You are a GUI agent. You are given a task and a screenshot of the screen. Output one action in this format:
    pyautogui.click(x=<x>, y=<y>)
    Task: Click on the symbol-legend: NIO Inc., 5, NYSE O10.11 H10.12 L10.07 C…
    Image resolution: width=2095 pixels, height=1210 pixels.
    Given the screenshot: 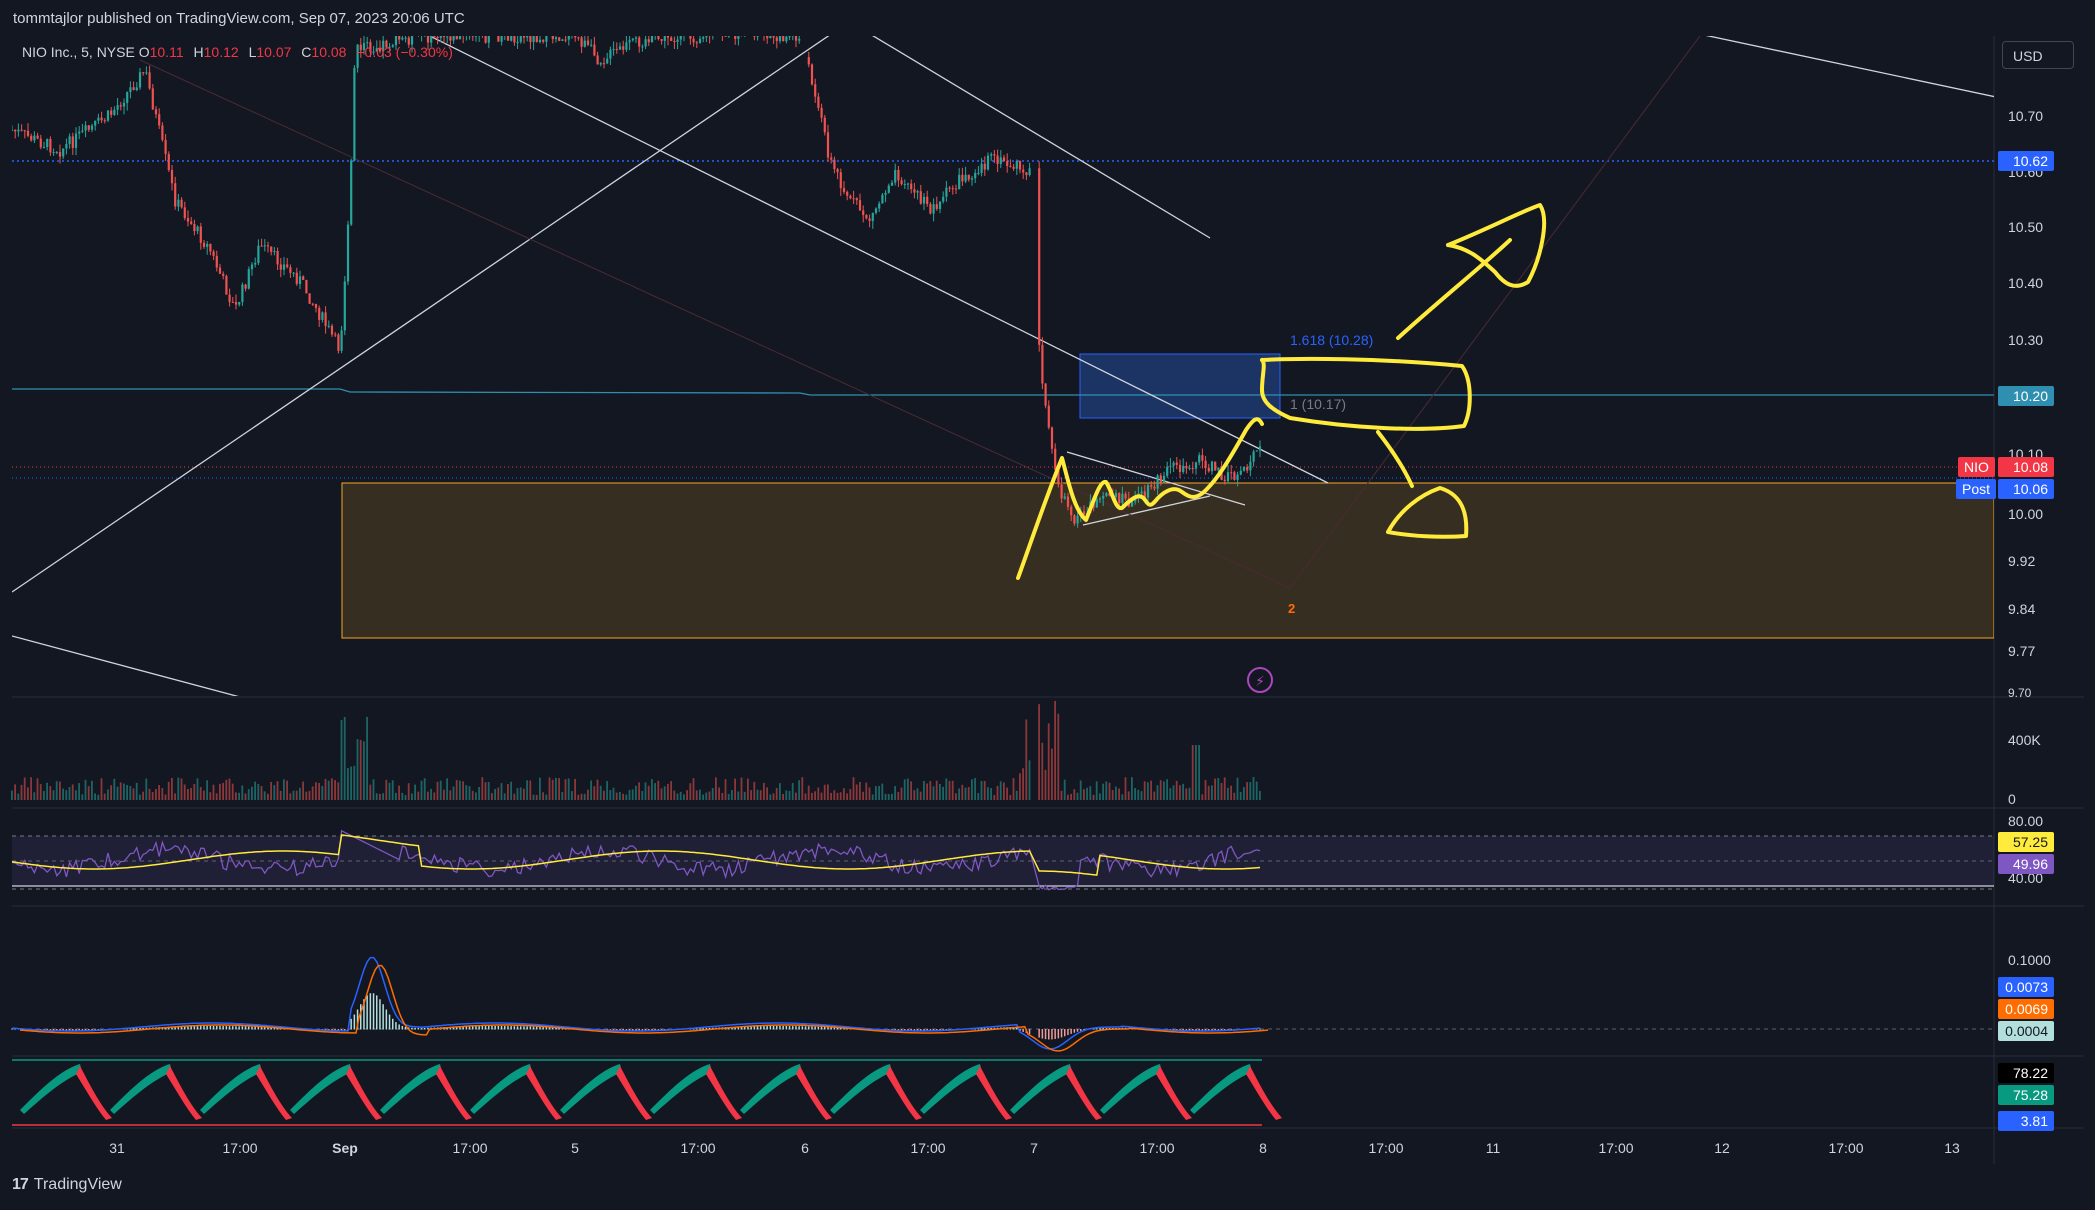 What is the action you would take?
    pyautogui.click(x=240, y=52)
    